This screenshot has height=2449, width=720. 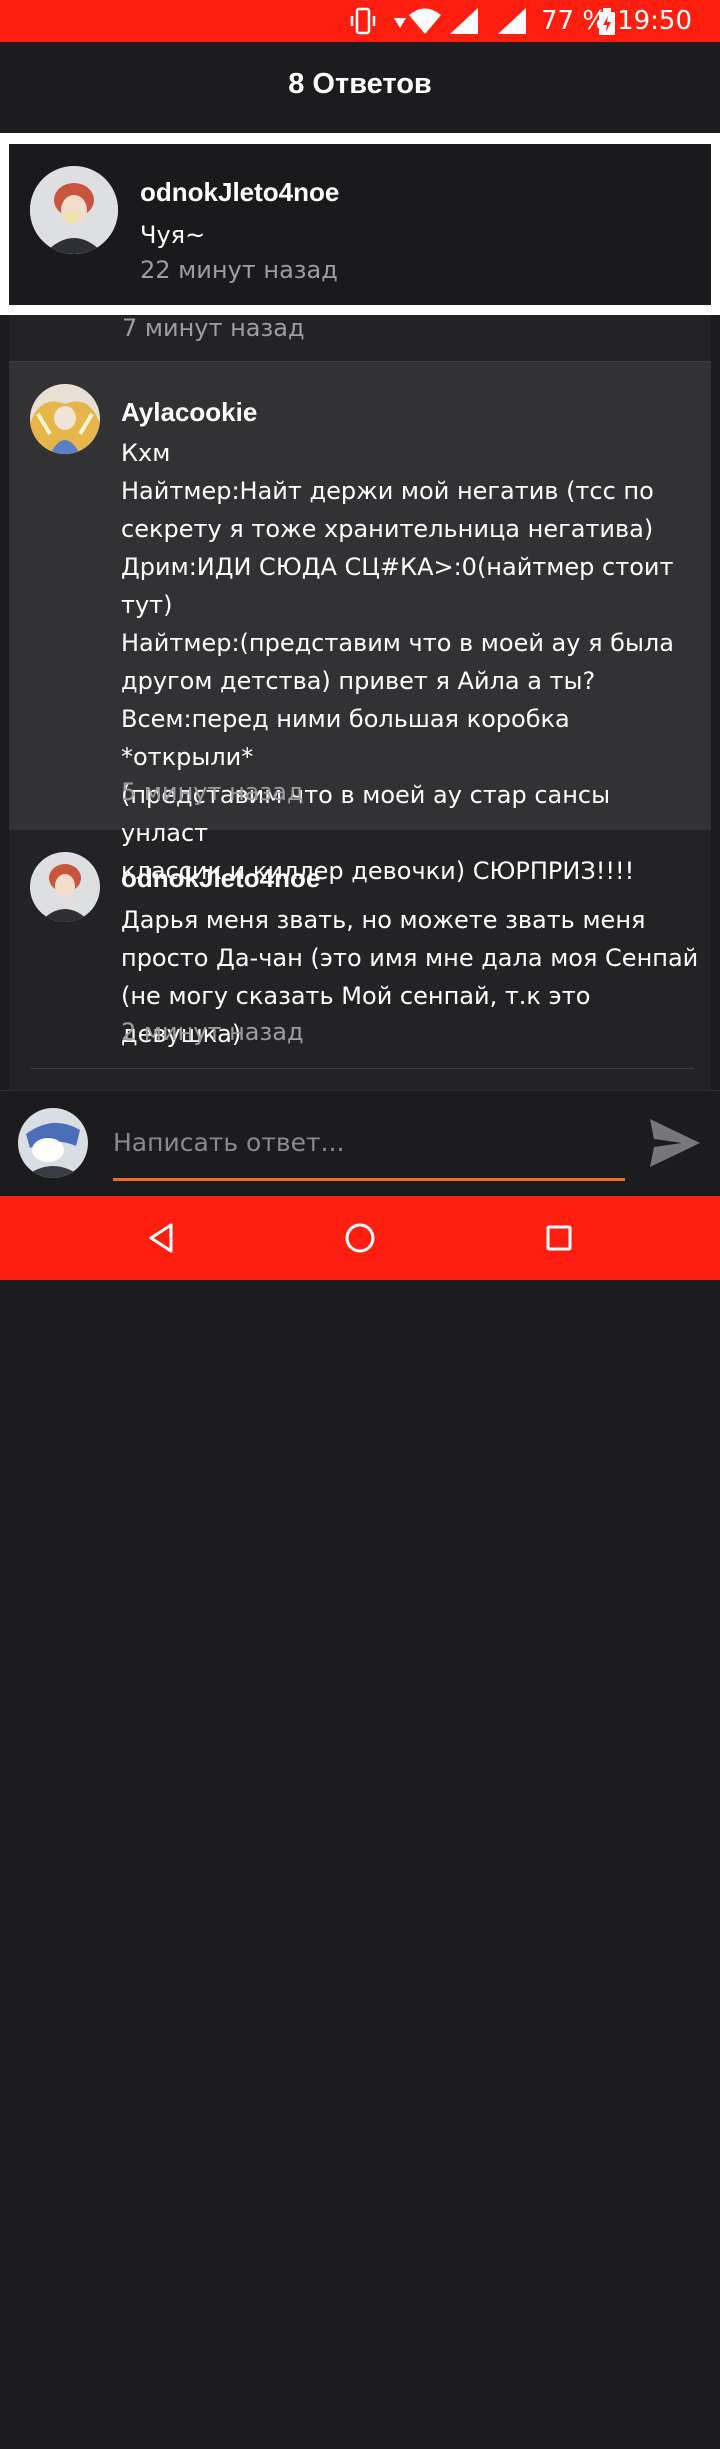 I want to click on reply-line: секрету я тоже хранительница негатива), so click(x=387, y=529).